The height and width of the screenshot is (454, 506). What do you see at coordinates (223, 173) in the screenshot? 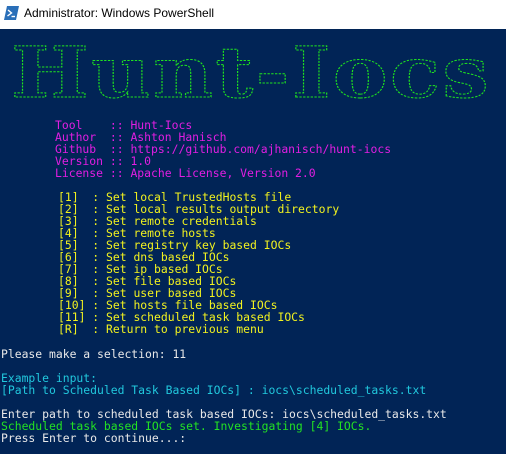
I see `info-value: Apache License, Version 2.0` at bounding box center [223, 173].